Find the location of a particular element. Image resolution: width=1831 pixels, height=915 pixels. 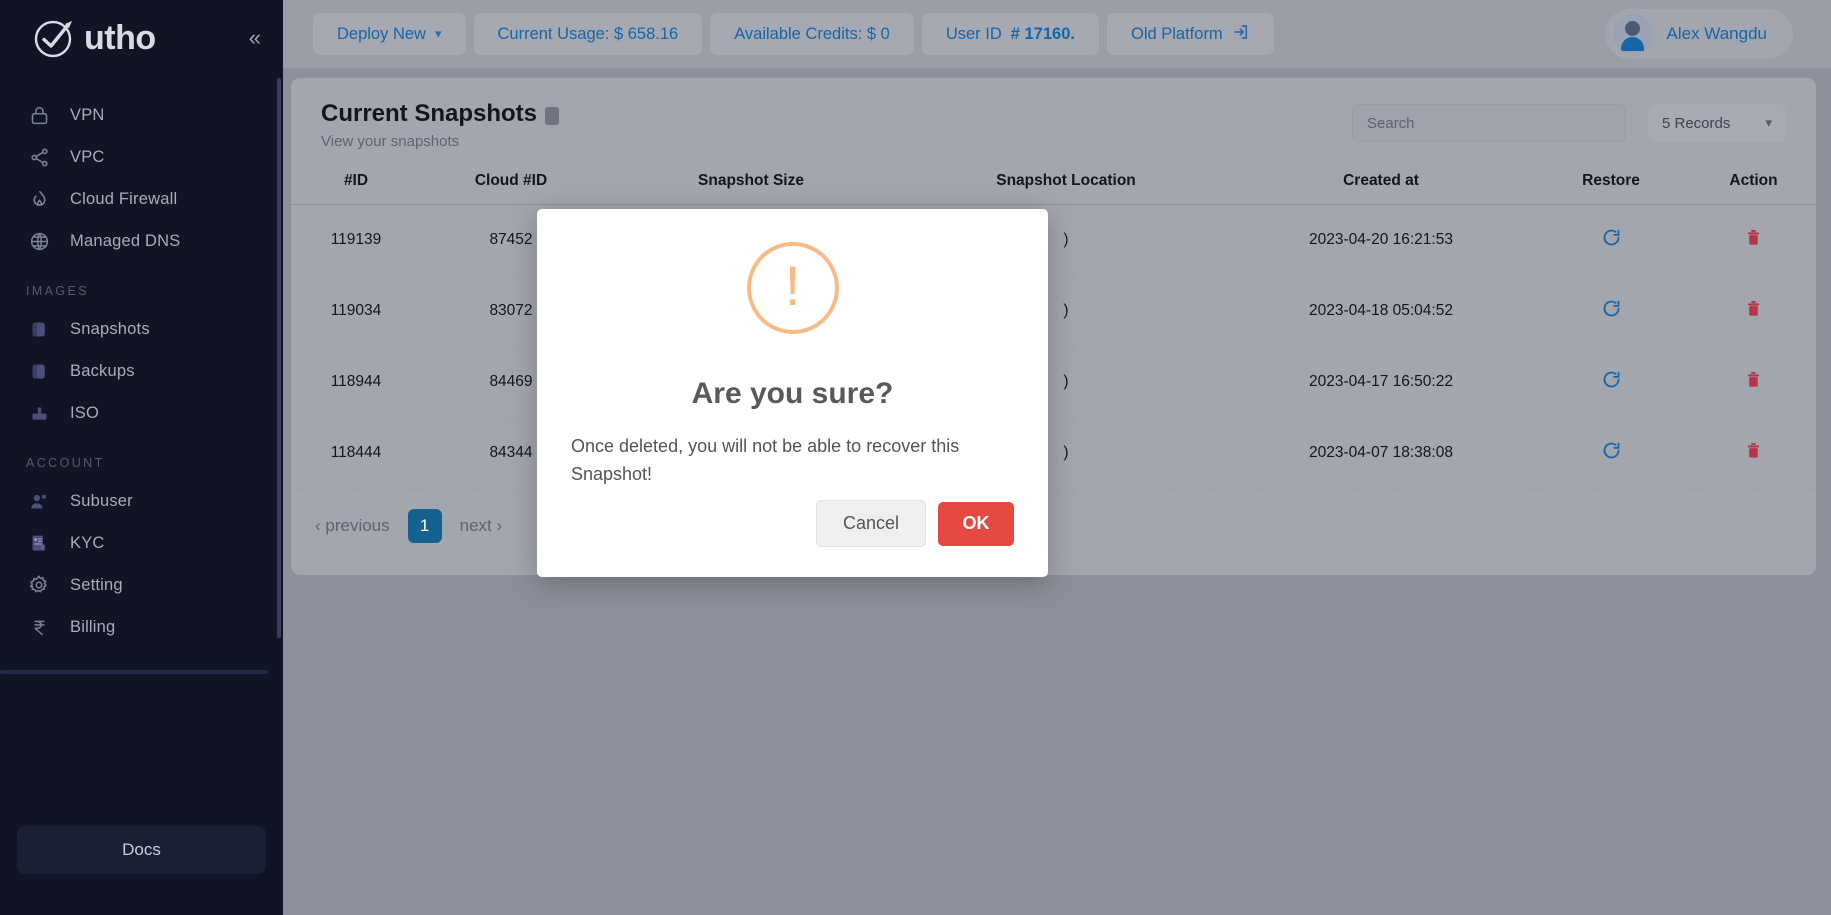

ok-button: OK is located at coordinates (976, 523).